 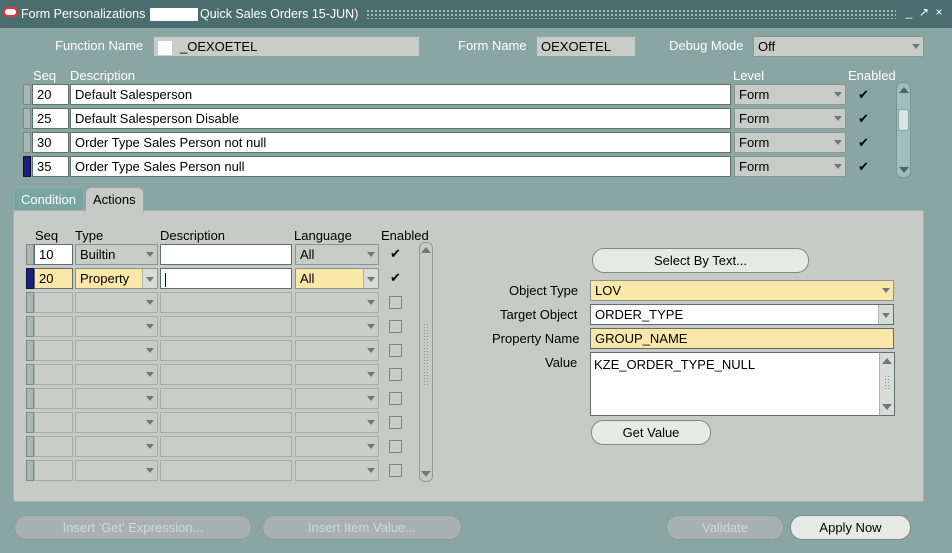 What do you see at coordinates (400, 142) in the screenshot?
I see `rule-description: Order Type Sales Person not null` at bounding box center [400, 142].